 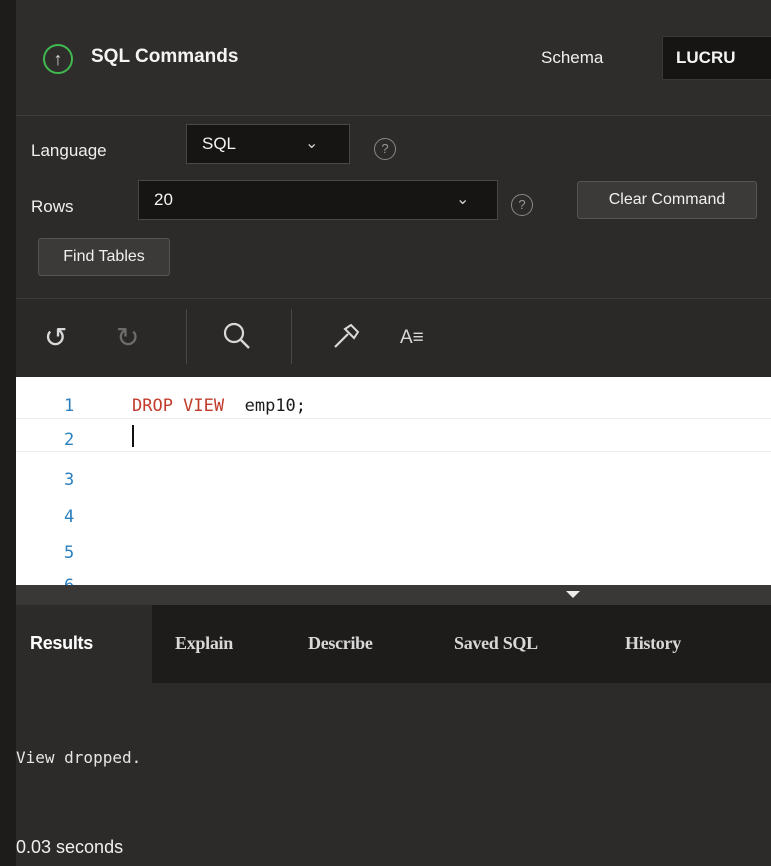 I want to click on line-number: 2, so click(x=69, y=440).